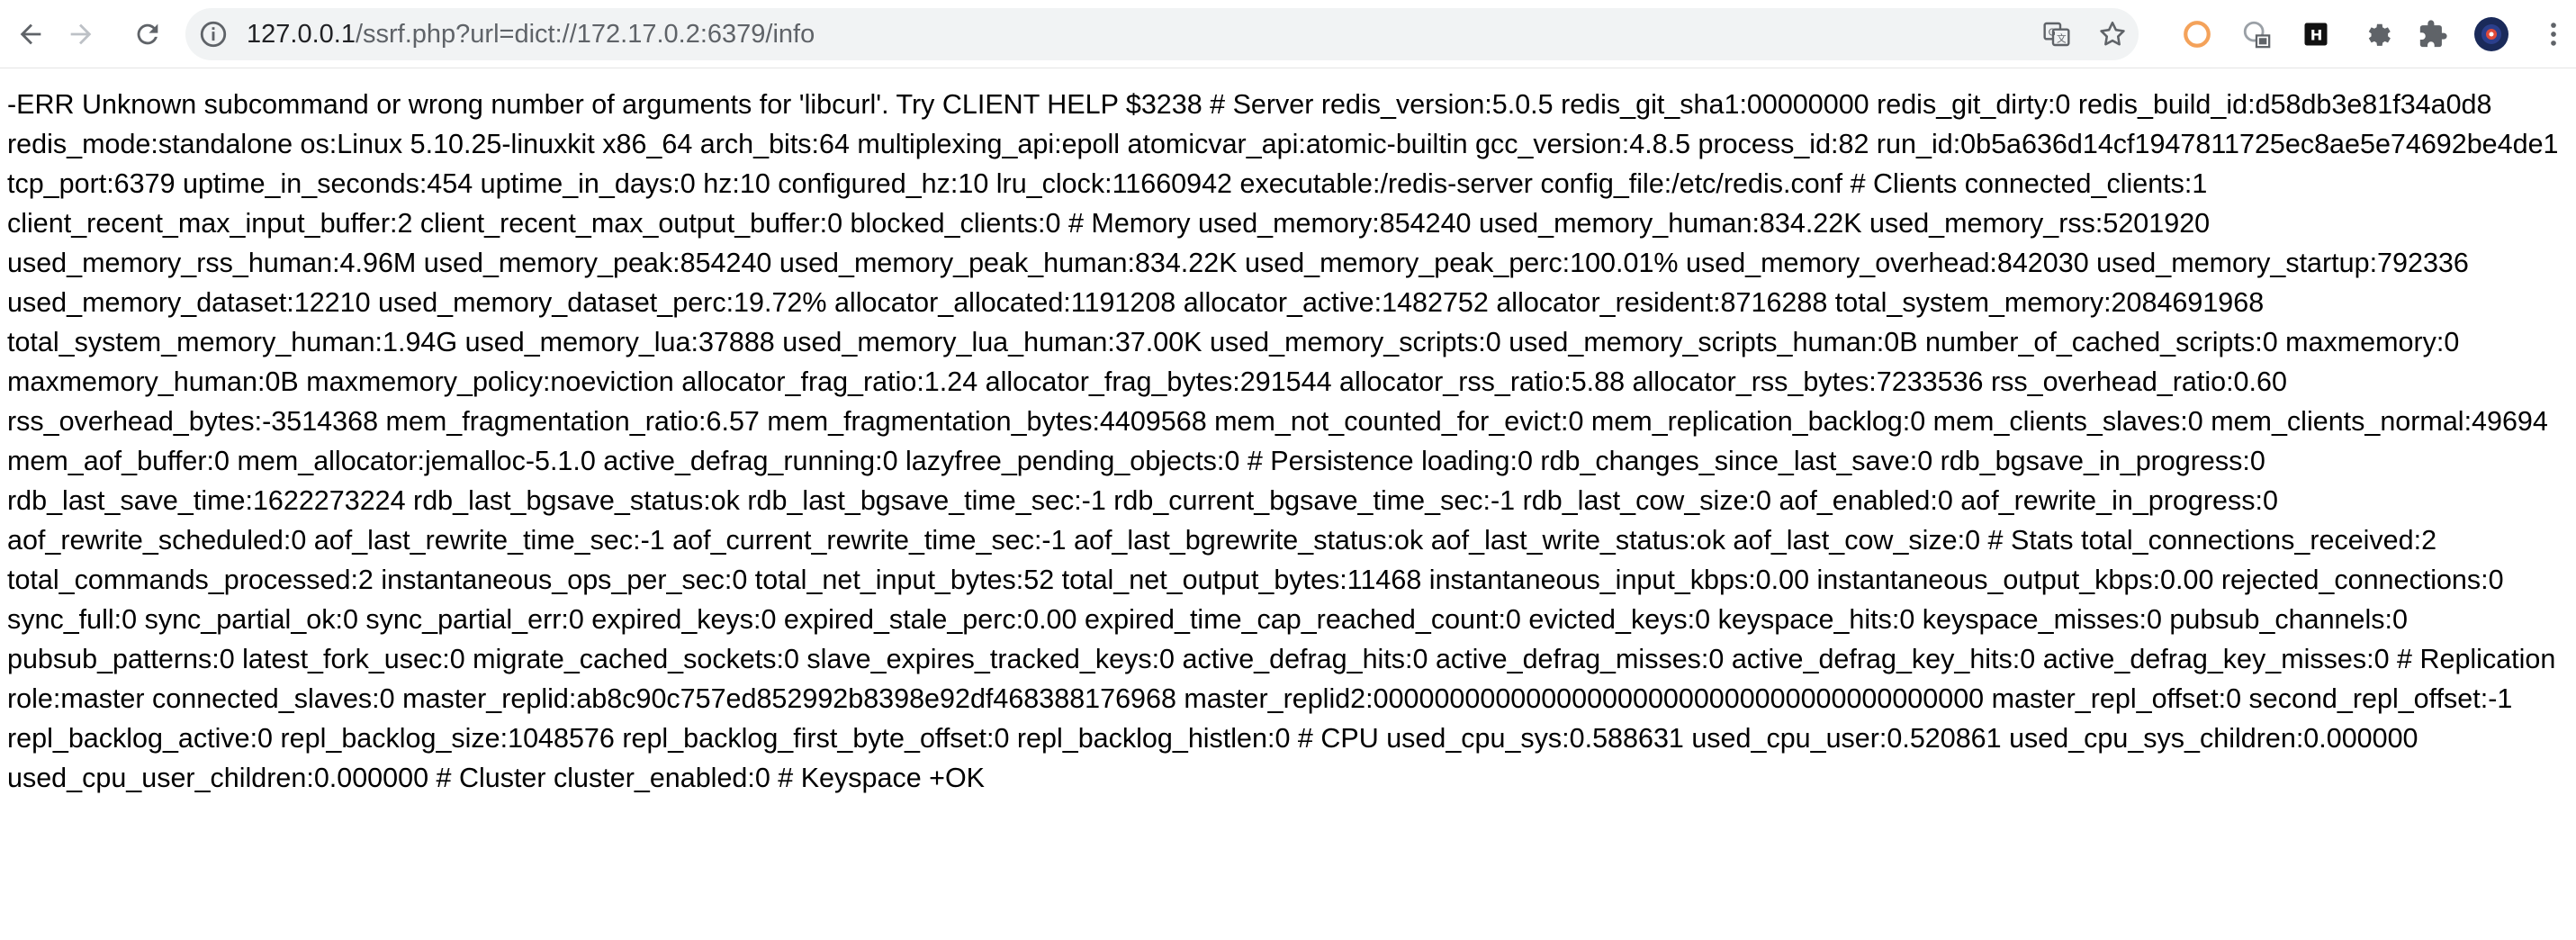 Image resolution: width=2576 pixels, height=940 pixels. I want to click on forward-button, so click(81, 34).